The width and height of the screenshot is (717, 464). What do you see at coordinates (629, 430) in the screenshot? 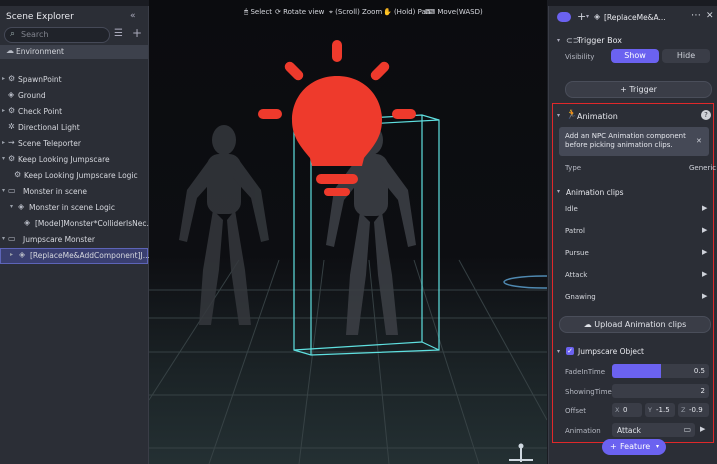
I see `animation-value: Attack` at bounding box center [629, 430].